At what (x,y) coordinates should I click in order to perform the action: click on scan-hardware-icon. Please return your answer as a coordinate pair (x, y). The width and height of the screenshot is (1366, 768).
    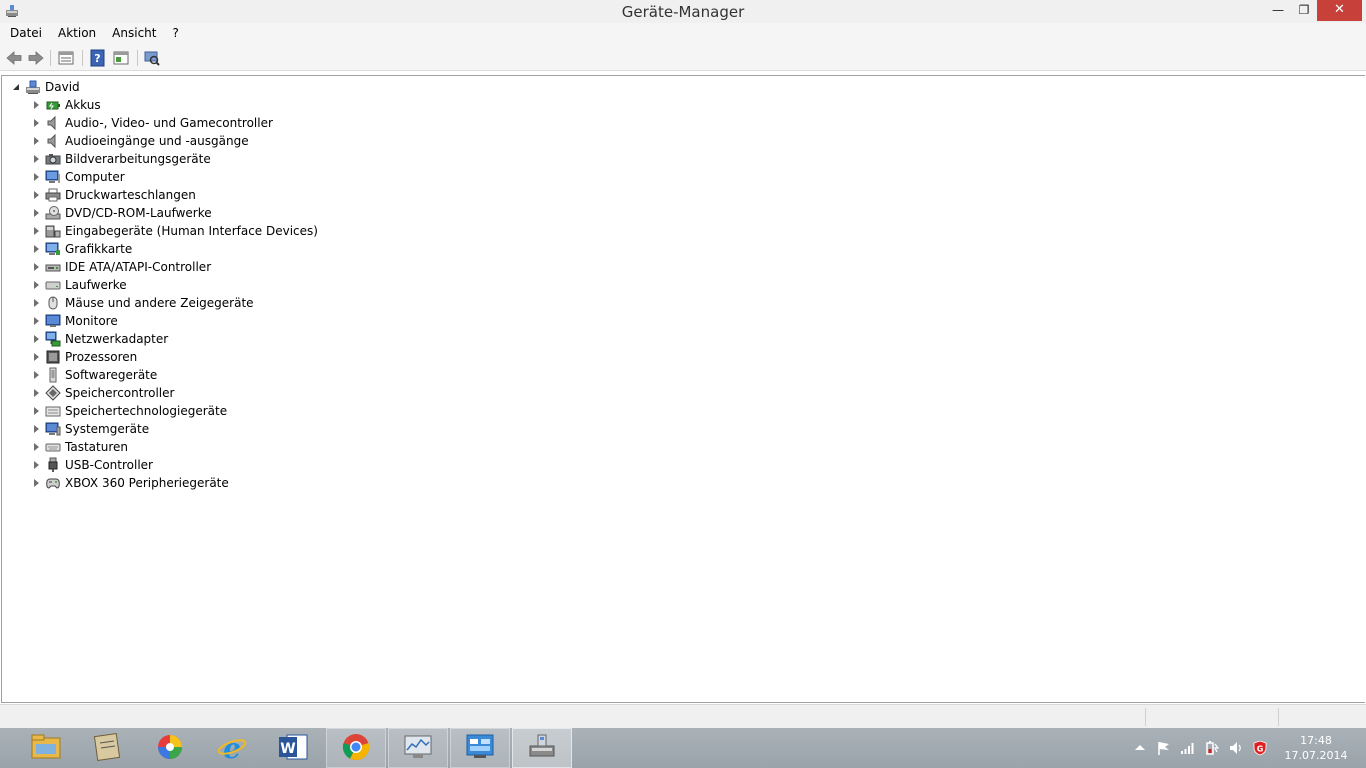
    Looking at the image, I should click on (152, 58).